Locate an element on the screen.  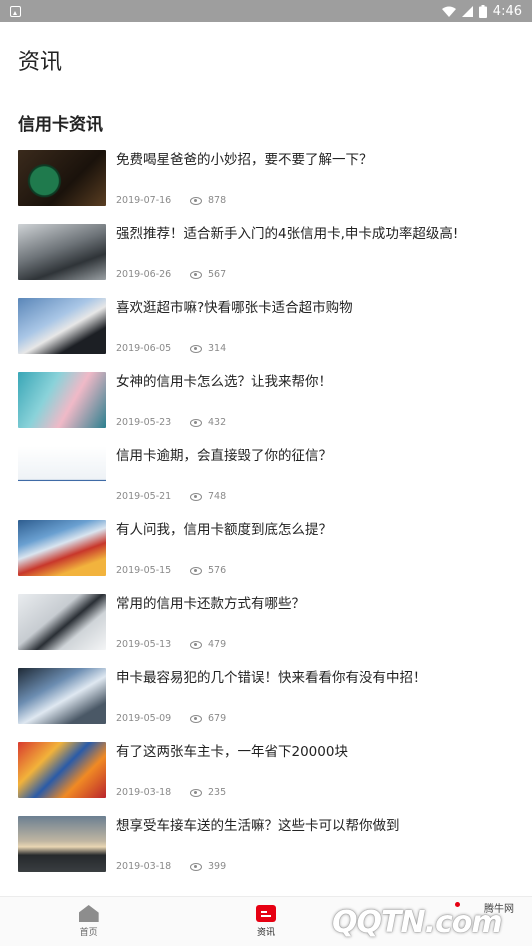
battery-icon is located at coordinates (482, 11).